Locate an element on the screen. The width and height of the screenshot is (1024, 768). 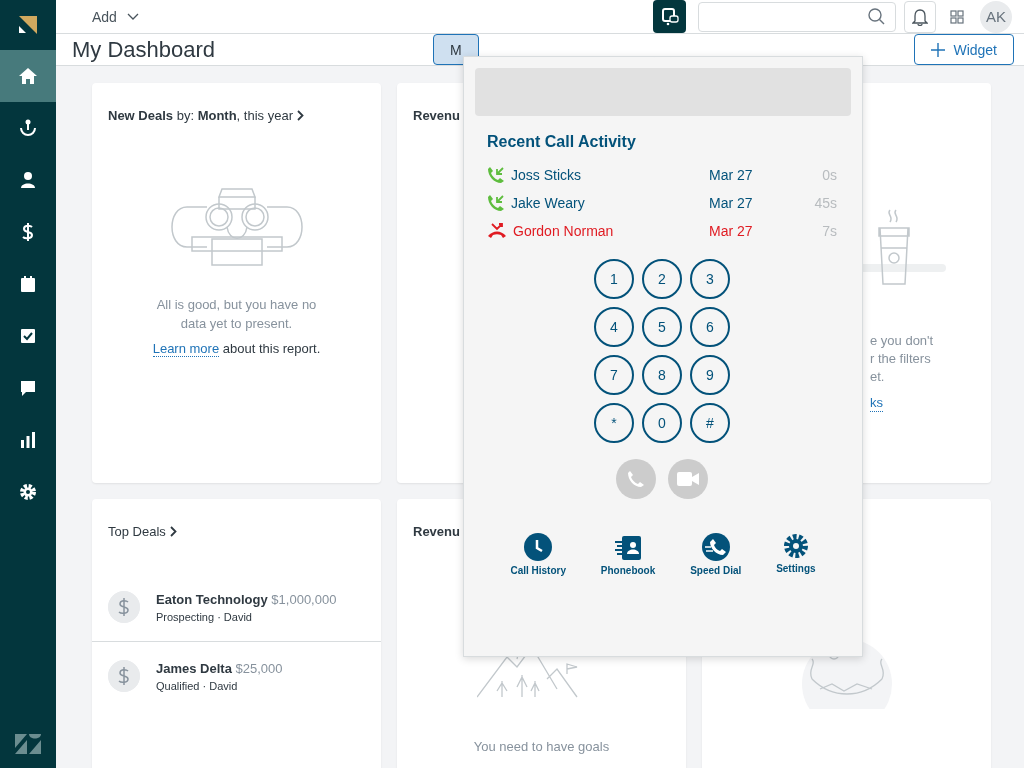
keypad-key: 3 is located at coordinates (710, 279).